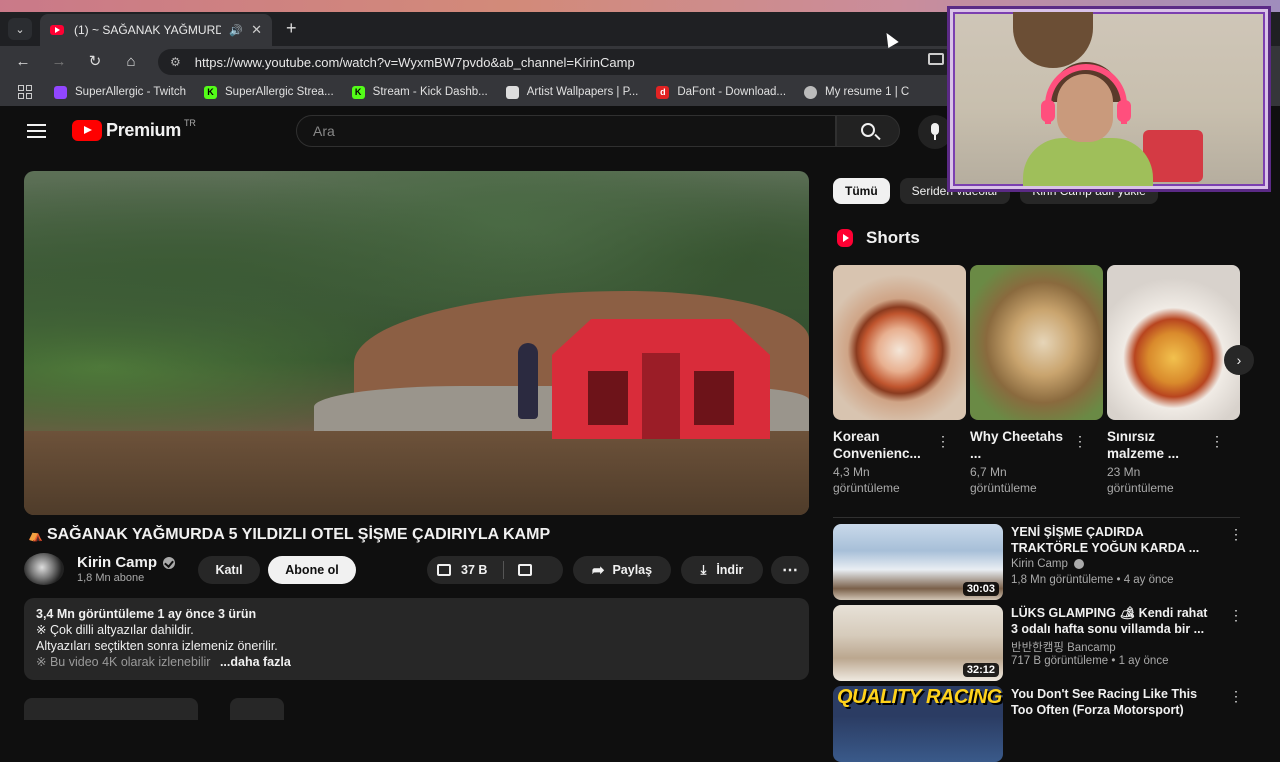 This screenshot has height=762, width=1280. What do you see at coordinates (1086, 94) in the screenshot?
I see `headset` at bounding box center [1086, 94].